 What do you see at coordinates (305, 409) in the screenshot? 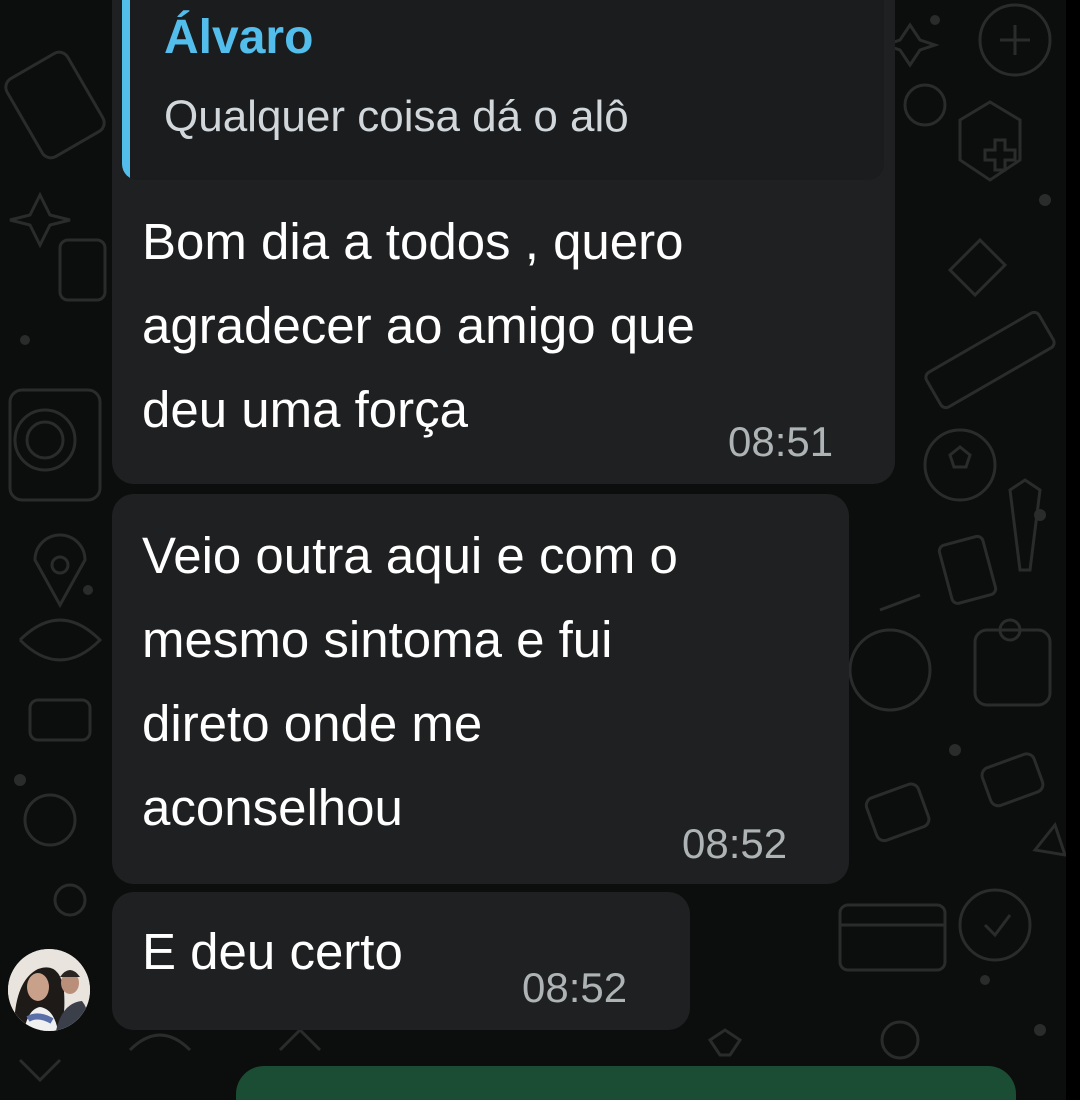
I see `message-text-line: deu uma força` at bounding box center [305, 409].